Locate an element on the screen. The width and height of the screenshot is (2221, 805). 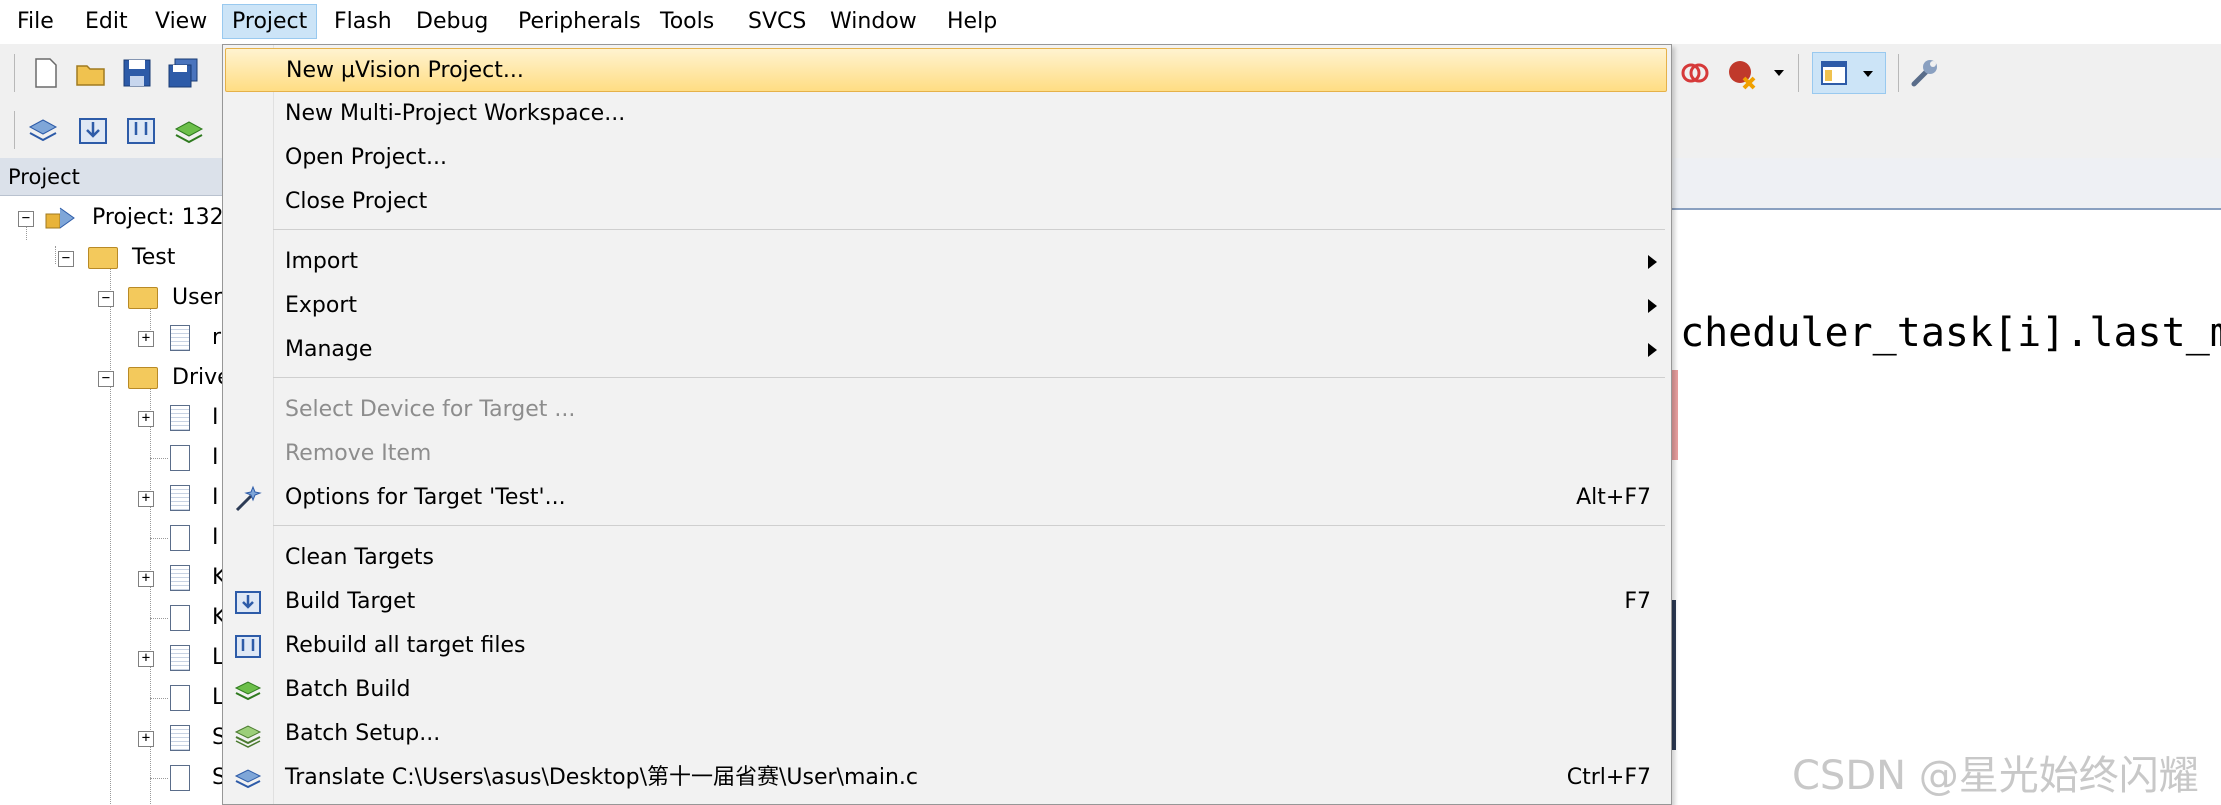
window-config-button is located at coordinates (1849, 73).